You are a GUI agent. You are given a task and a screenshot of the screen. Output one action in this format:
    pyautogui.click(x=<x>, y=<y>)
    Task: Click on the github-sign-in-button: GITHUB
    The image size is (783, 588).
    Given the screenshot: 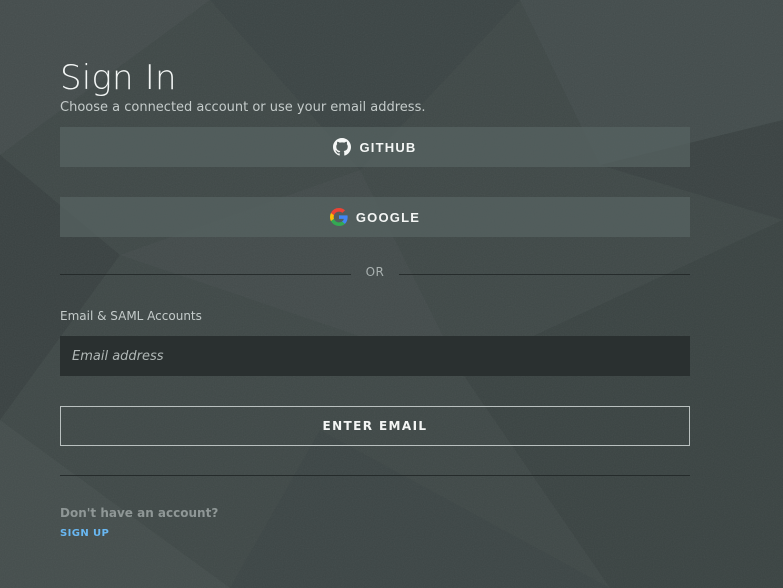 What is the action you would take?
    pyautogui.click(x=375, y=147)
    